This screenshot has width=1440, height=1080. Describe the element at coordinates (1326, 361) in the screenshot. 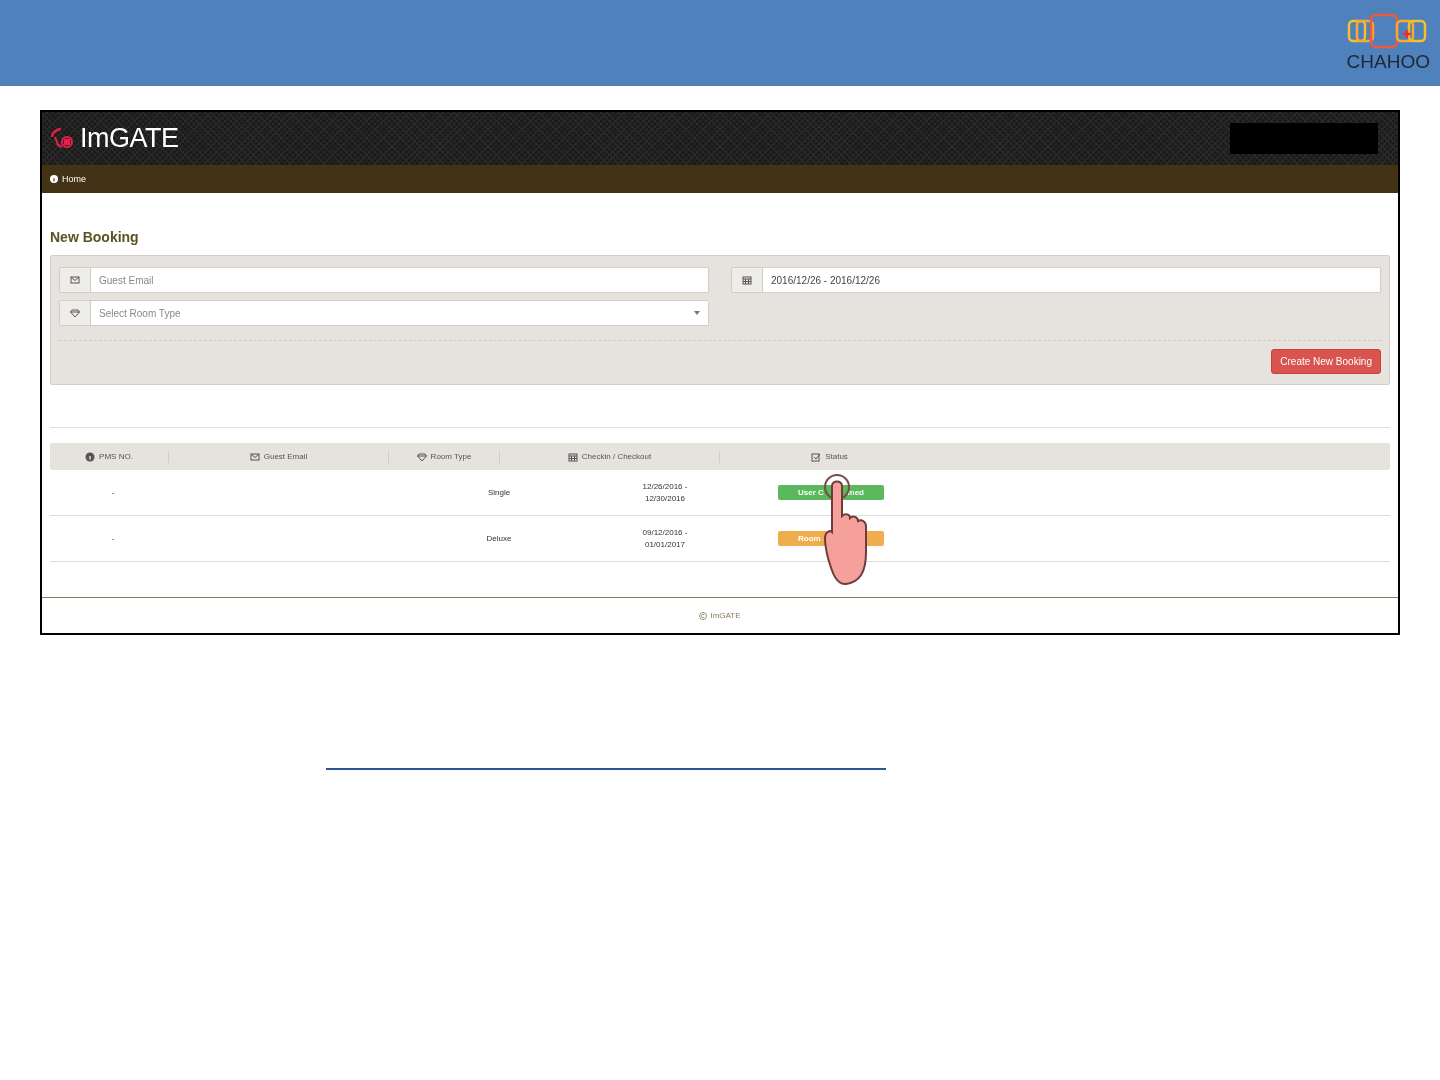

I see `create-booking-button: Create New Booking` at that location.